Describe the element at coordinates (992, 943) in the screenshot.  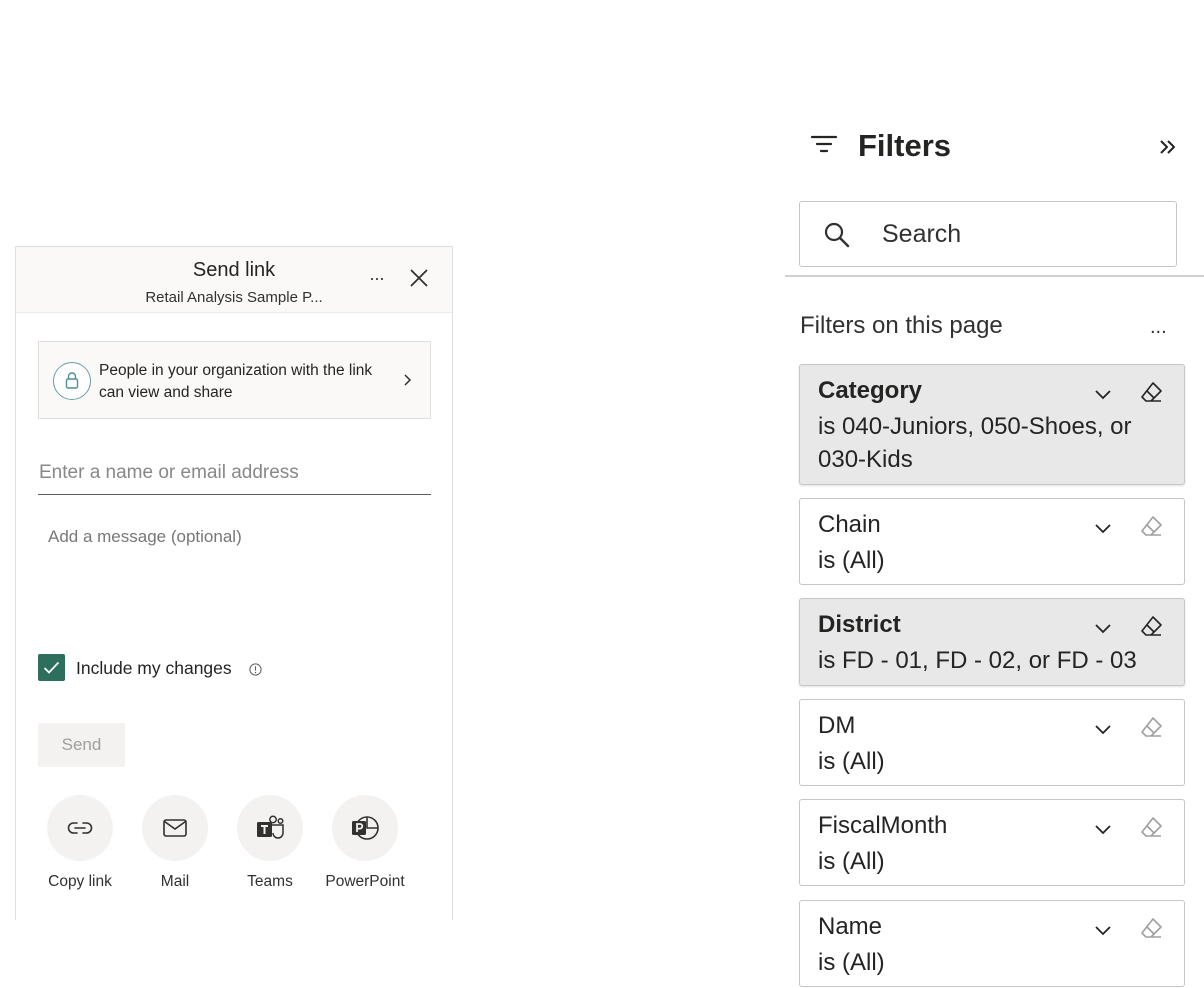
I see `filter-card-name-field: Name is (All)` at that location.